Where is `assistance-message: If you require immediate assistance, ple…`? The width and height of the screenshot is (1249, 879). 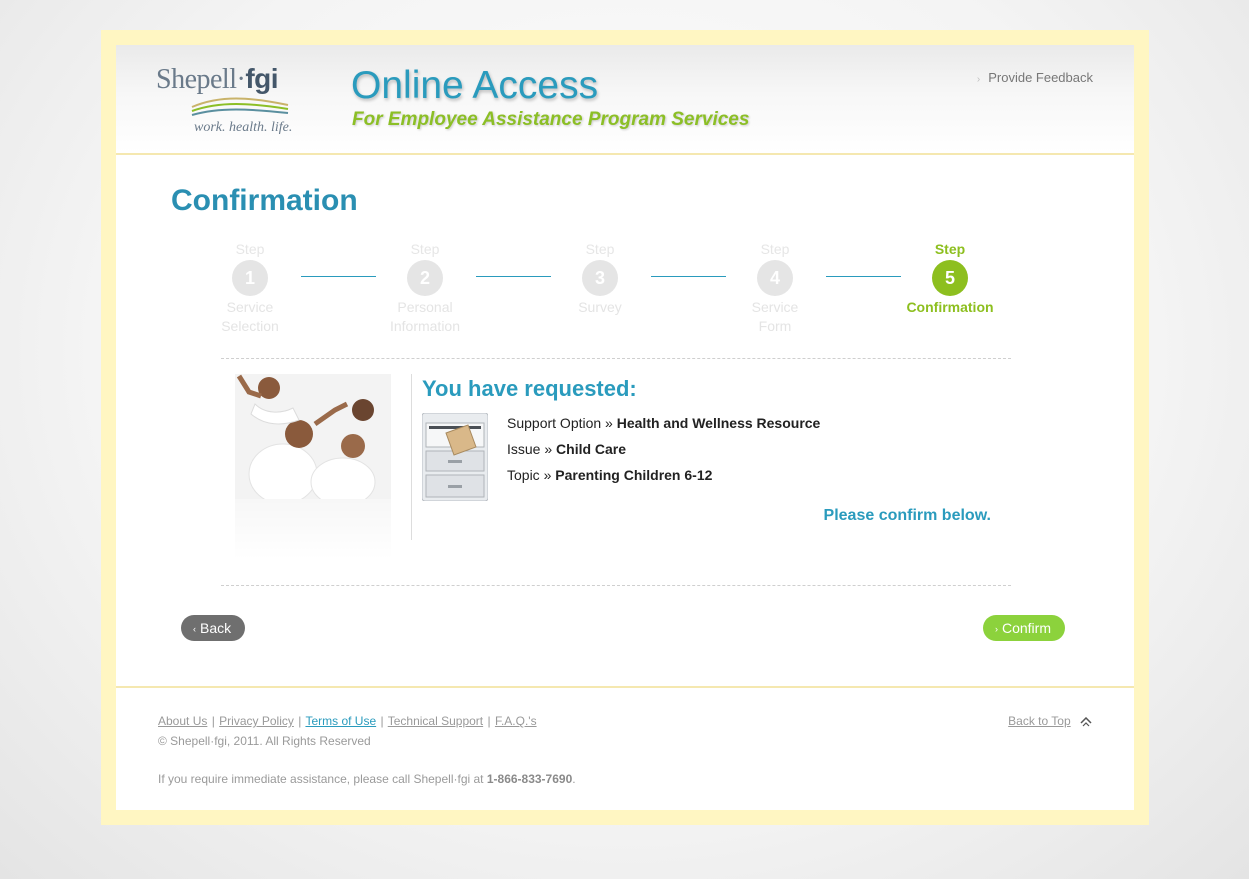
assistance-message: If you require immediate assistance, ple… is located at coordinates (322, 779).